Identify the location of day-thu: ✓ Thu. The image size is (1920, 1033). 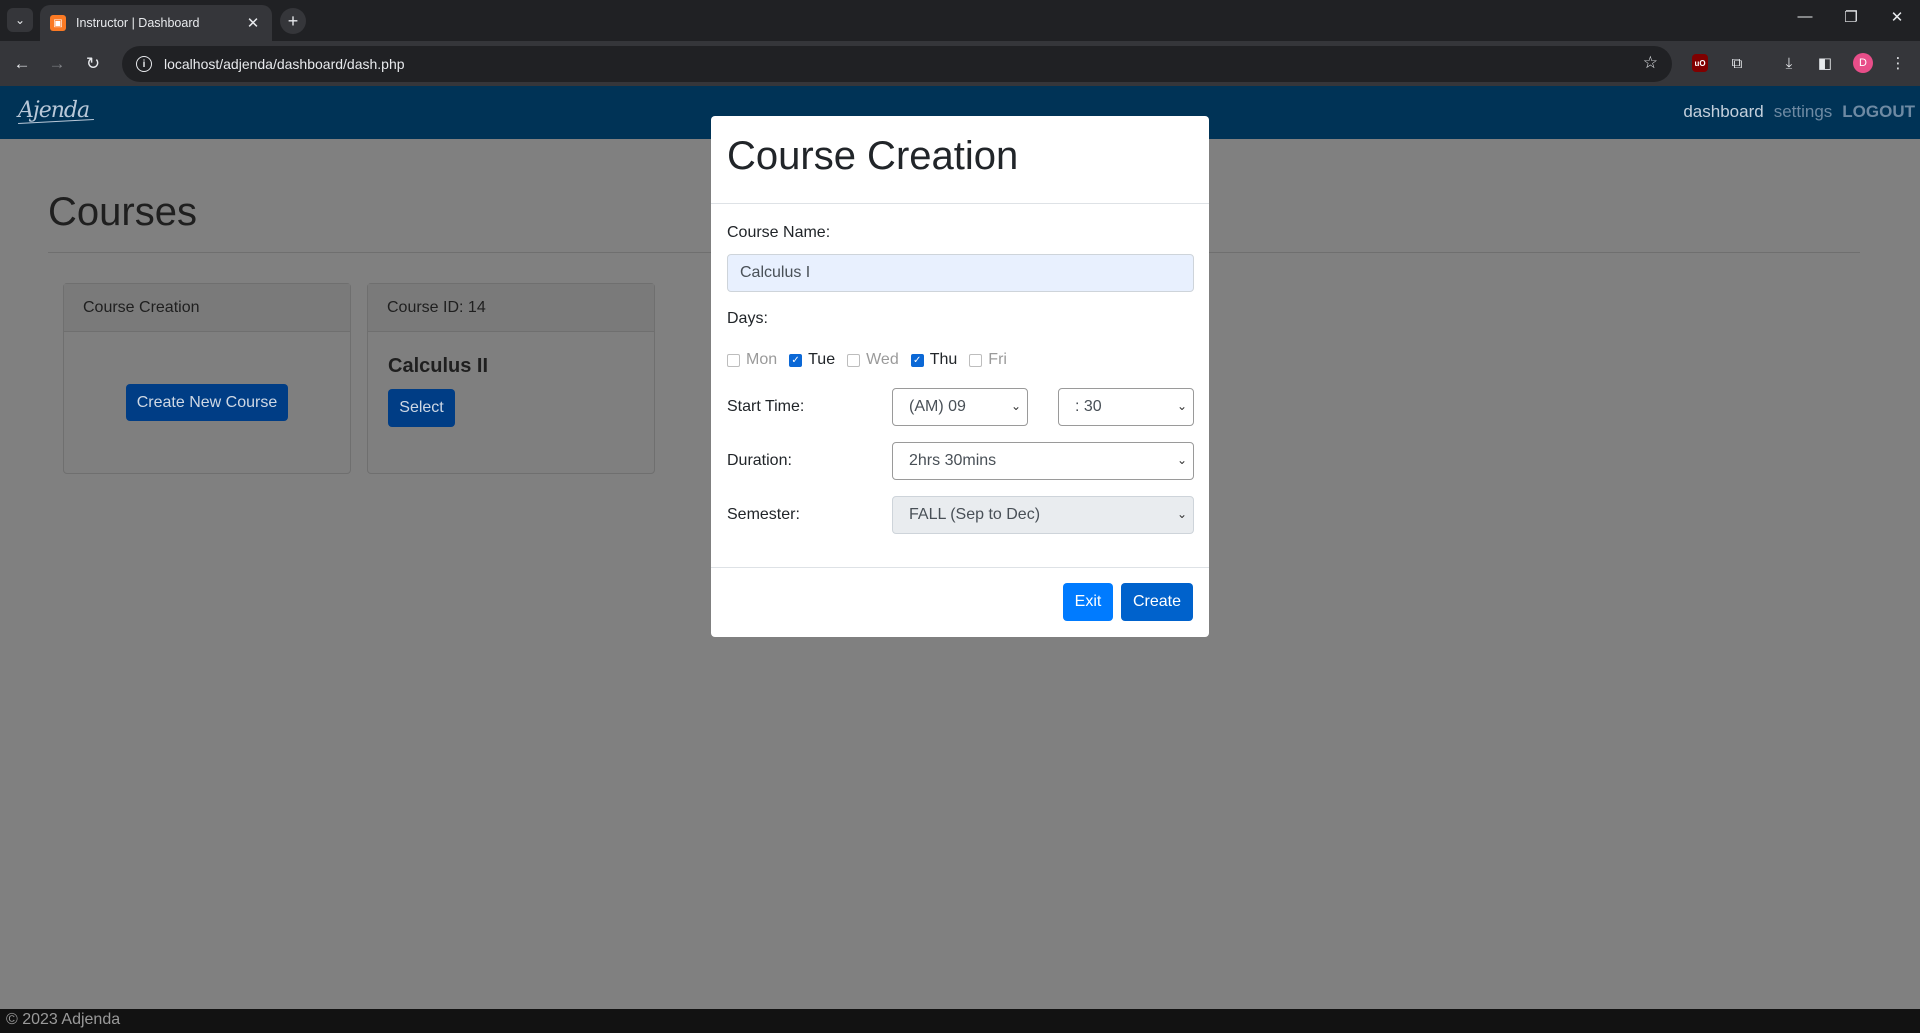
(934, 360).